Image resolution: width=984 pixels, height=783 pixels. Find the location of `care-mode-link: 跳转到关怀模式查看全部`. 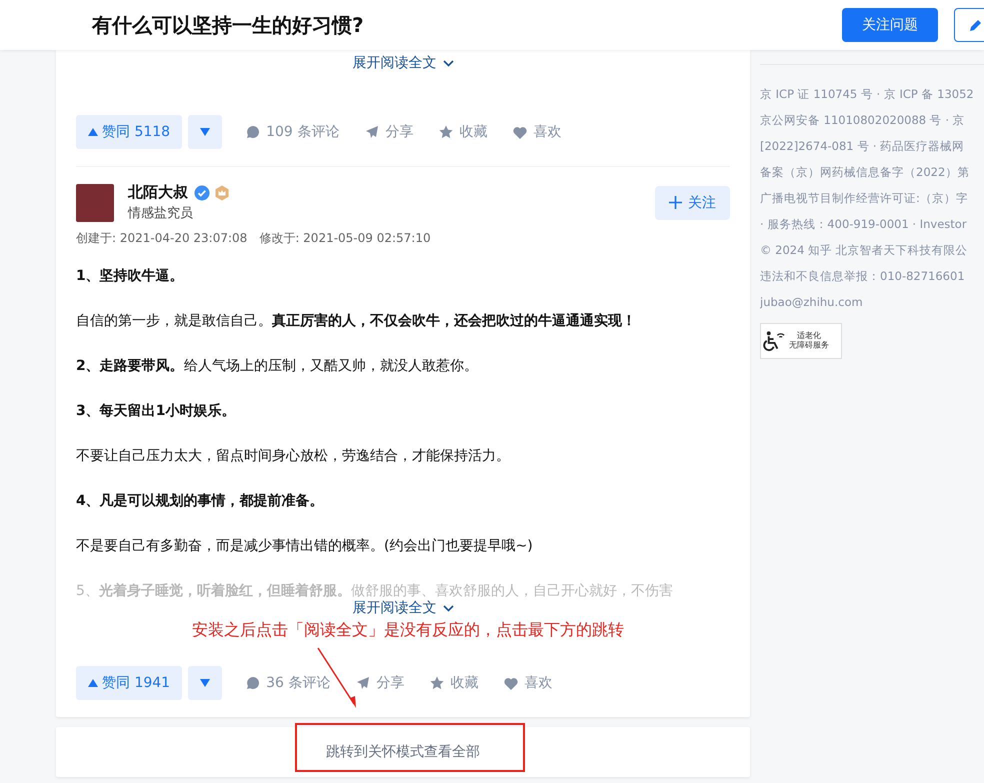

care-mode-link: 跳转到关怀模式查看全部 is located at coordinates (403, 752).